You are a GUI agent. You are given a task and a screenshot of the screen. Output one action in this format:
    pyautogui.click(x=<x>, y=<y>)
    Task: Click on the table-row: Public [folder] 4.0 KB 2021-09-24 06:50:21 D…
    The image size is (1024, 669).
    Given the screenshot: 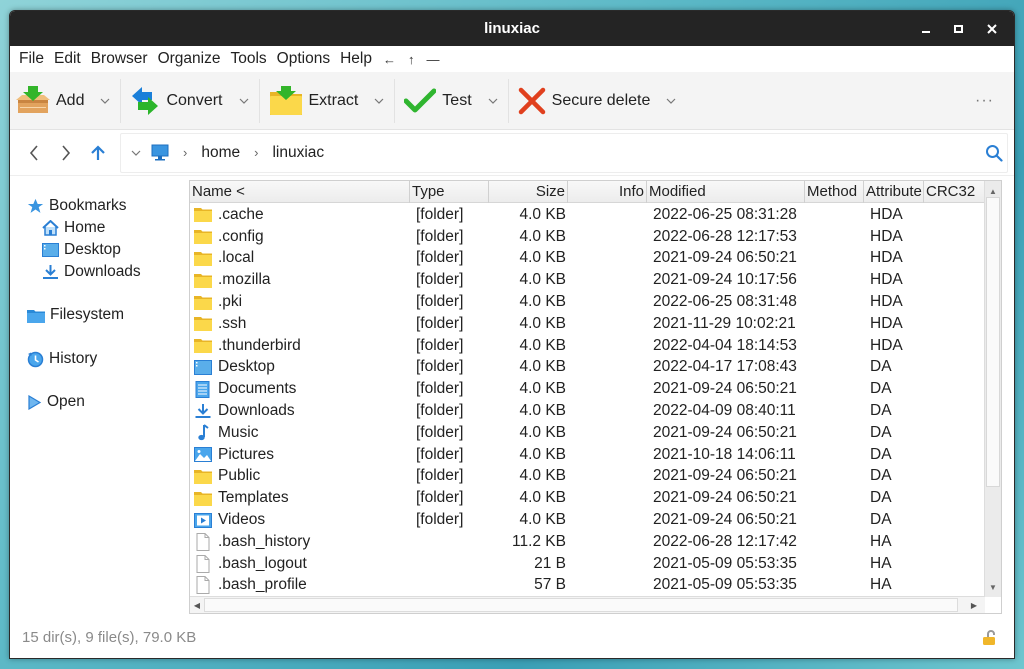 What is the action you would take?
    pyautogui.click(x=587, y=477)
    